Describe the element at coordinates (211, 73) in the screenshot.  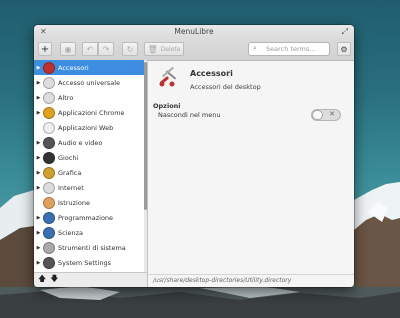
I see `category-name: Accessori` at that location.